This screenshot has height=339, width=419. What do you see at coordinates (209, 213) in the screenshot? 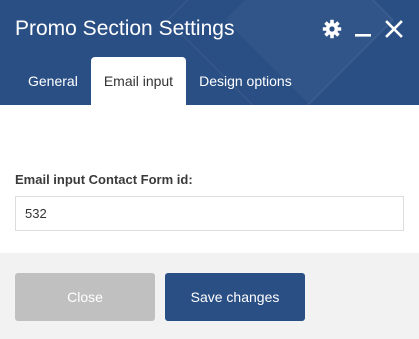
I see `contact-form-id-input` at bounding box center [209, 213].